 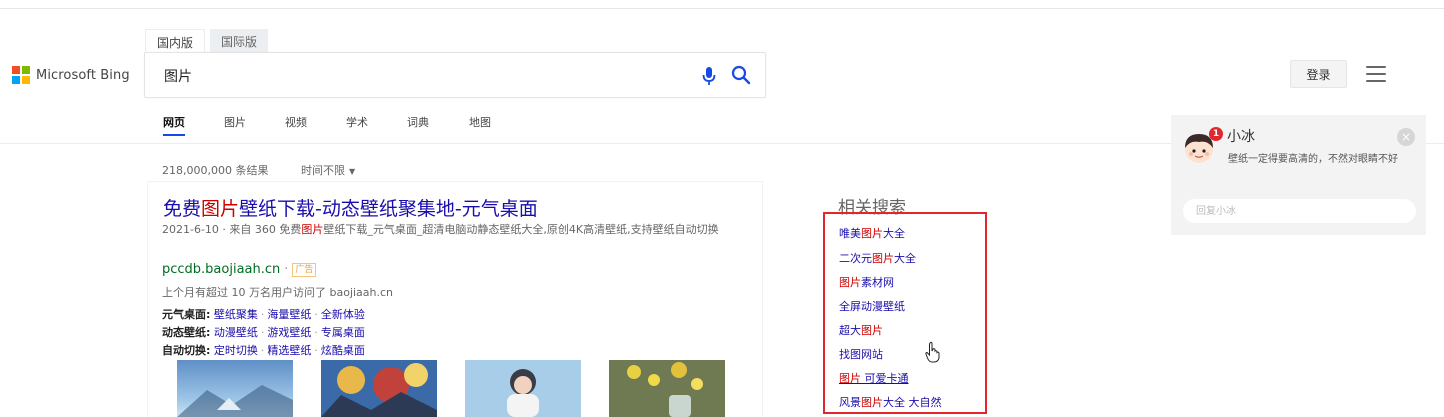 I want to click on time-filter-label: 时间不限, so click(x=323, y=170).